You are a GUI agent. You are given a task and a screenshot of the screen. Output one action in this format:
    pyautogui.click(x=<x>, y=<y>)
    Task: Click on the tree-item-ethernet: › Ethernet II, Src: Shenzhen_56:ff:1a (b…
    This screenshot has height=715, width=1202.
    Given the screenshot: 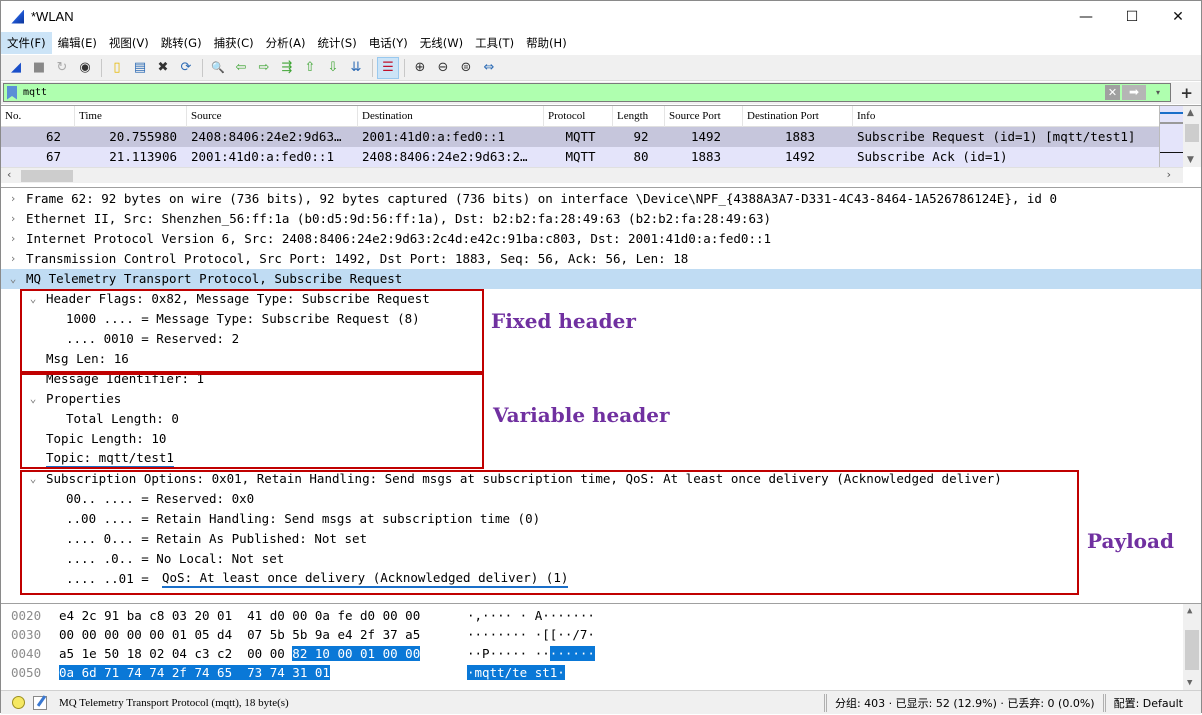 What is the action you would take?
    pyautogui.click(x=601, y=219)
    